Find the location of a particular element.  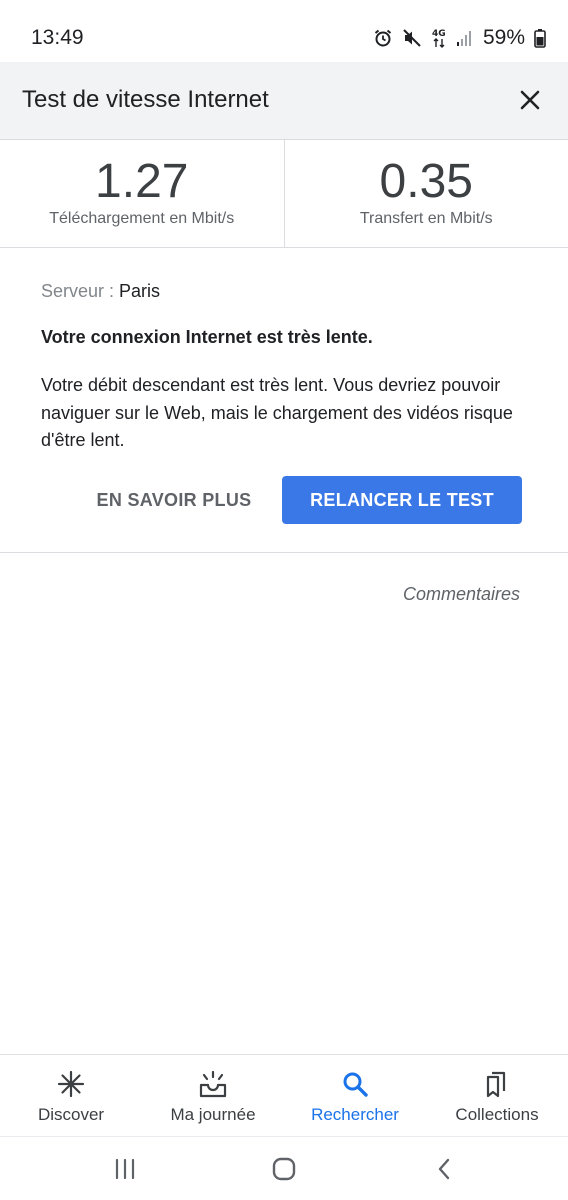

nav-label-ma-journee: Ma journée is located at coordinates (213, 1114).